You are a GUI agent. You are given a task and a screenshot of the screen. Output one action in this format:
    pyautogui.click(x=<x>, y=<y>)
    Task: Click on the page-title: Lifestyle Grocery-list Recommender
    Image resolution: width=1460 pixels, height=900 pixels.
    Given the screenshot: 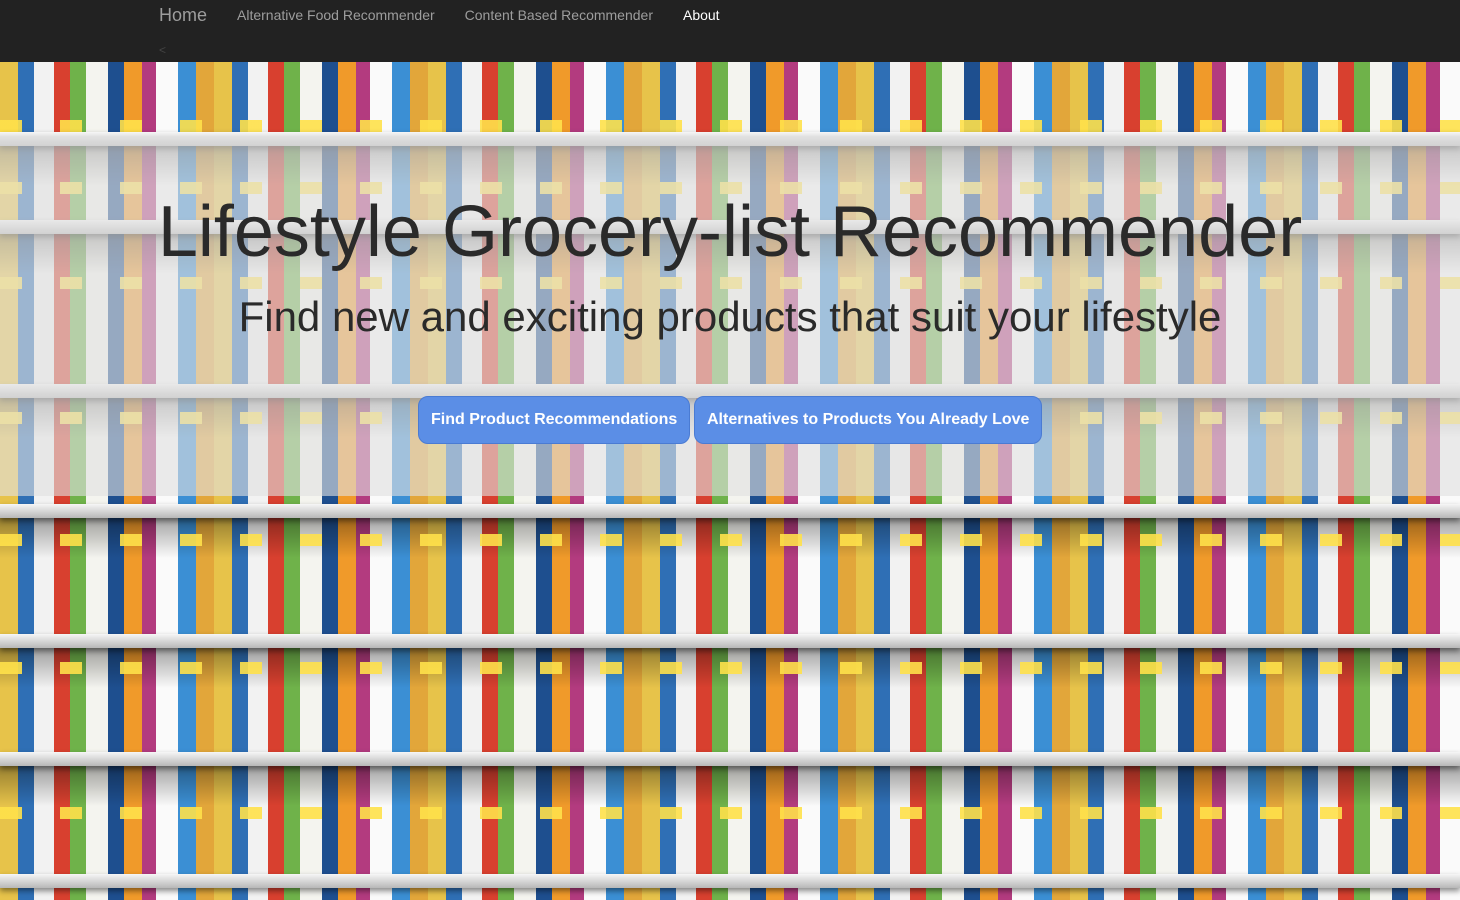 What is the action you would take?
    pyautogui.click(x=730, y=232)
    